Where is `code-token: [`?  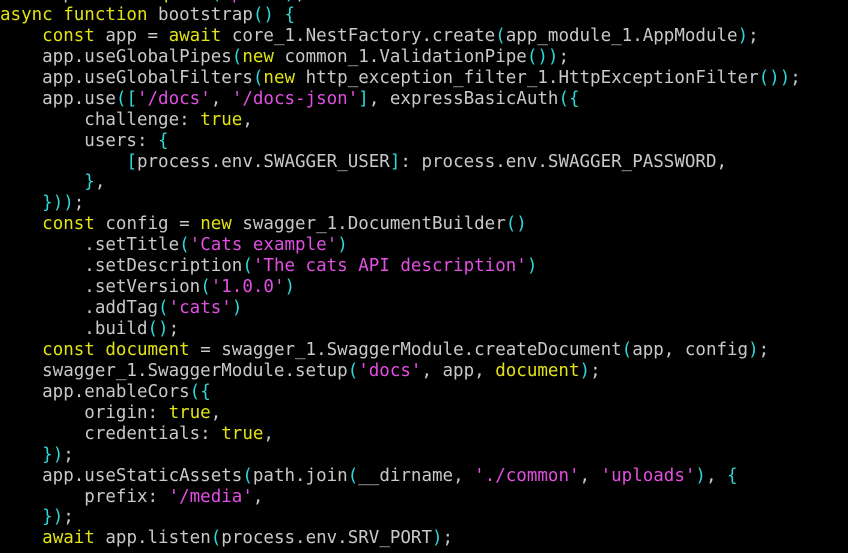
code-token: [ is located at coordinates (131, 161).